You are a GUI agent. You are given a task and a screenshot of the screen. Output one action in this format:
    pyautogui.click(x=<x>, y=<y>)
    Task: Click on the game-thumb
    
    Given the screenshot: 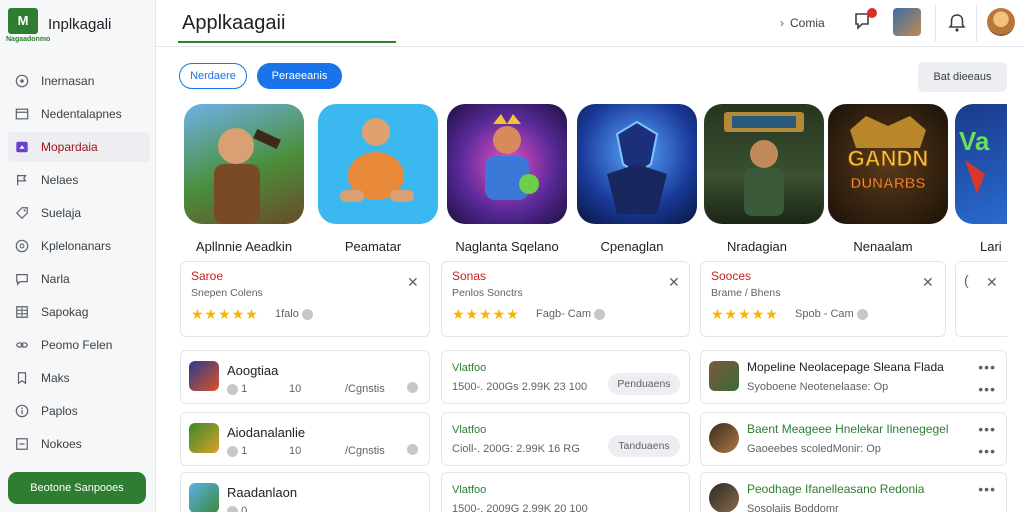 What is the action you would take?
    pyautogui.click(x=907, y=22)
    